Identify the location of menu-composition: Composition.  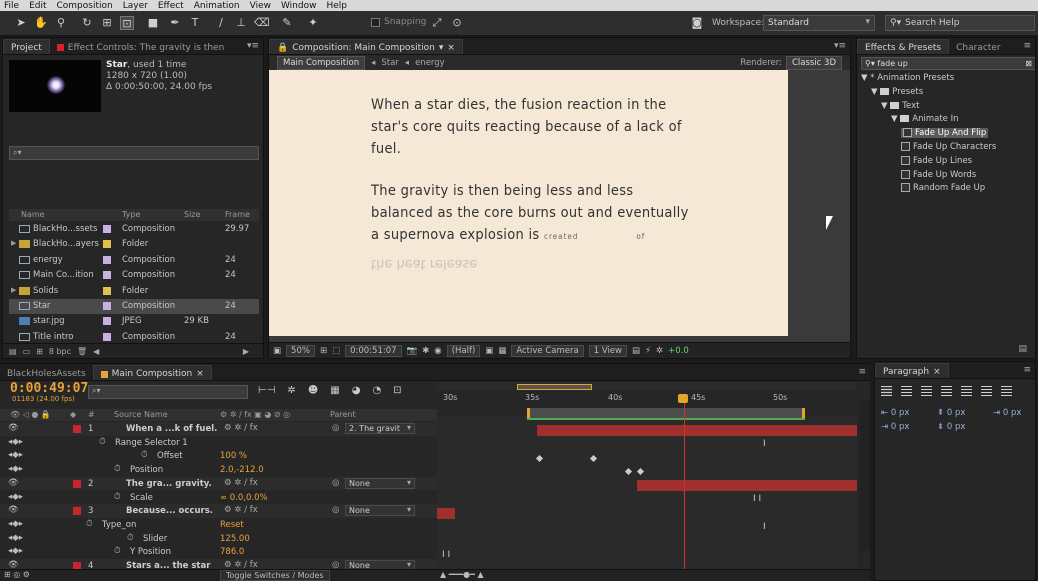
(85, 6).